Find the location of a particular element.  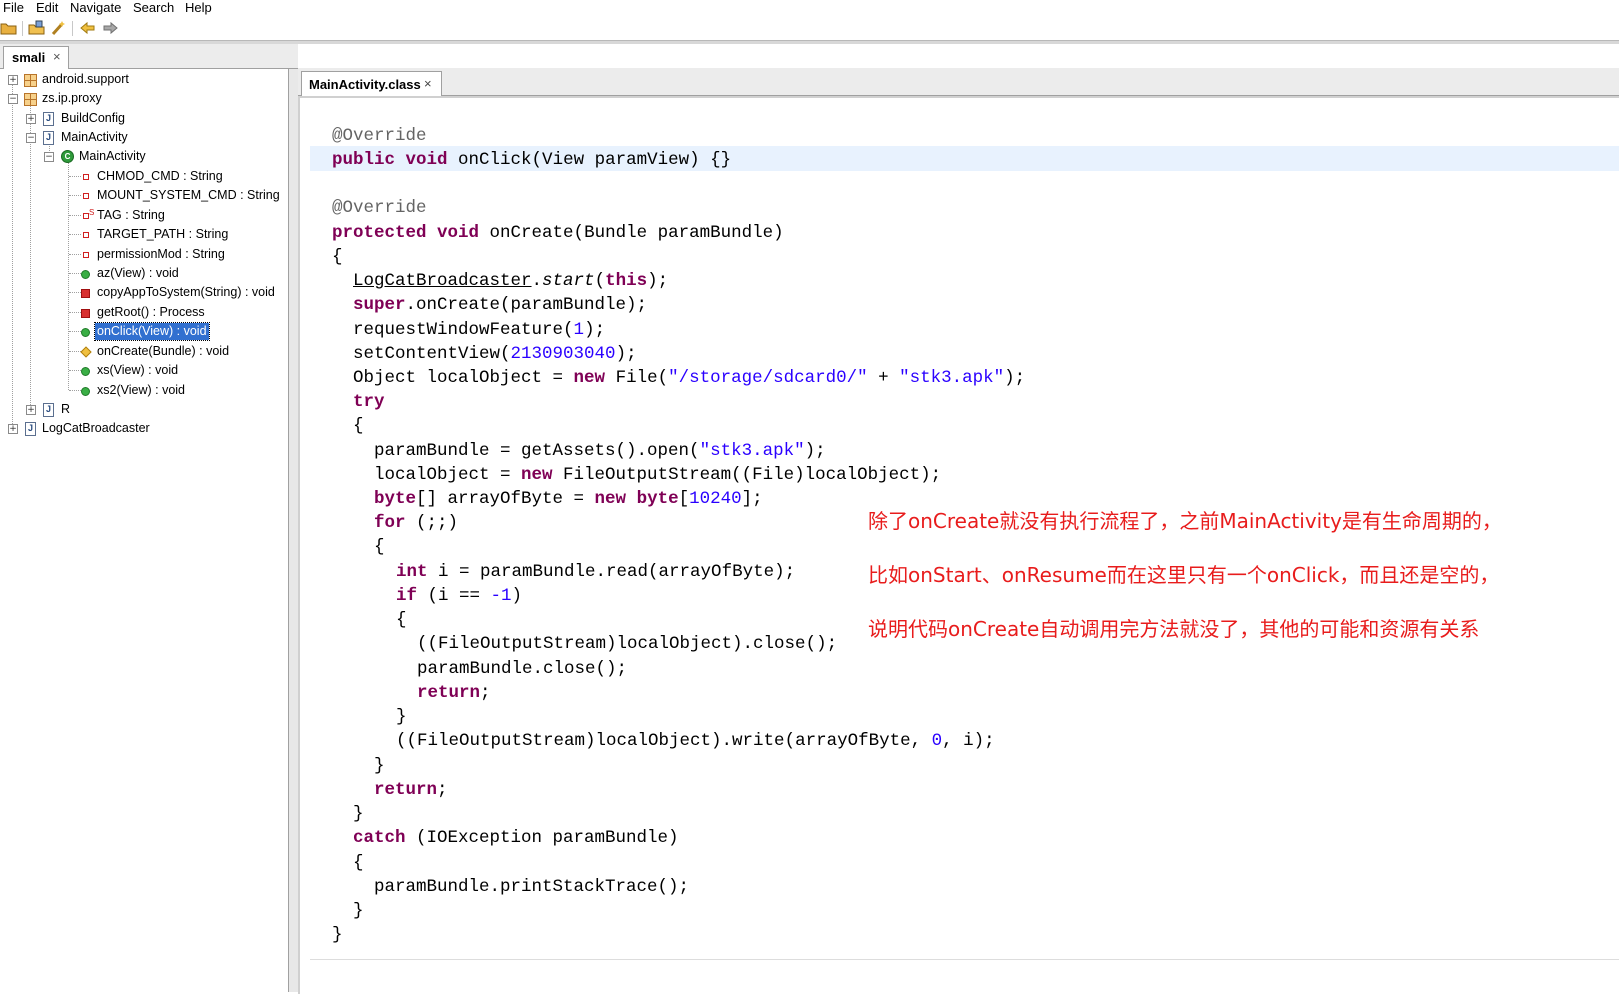

tab-smali: smali × is located at coordinates (36, 57).